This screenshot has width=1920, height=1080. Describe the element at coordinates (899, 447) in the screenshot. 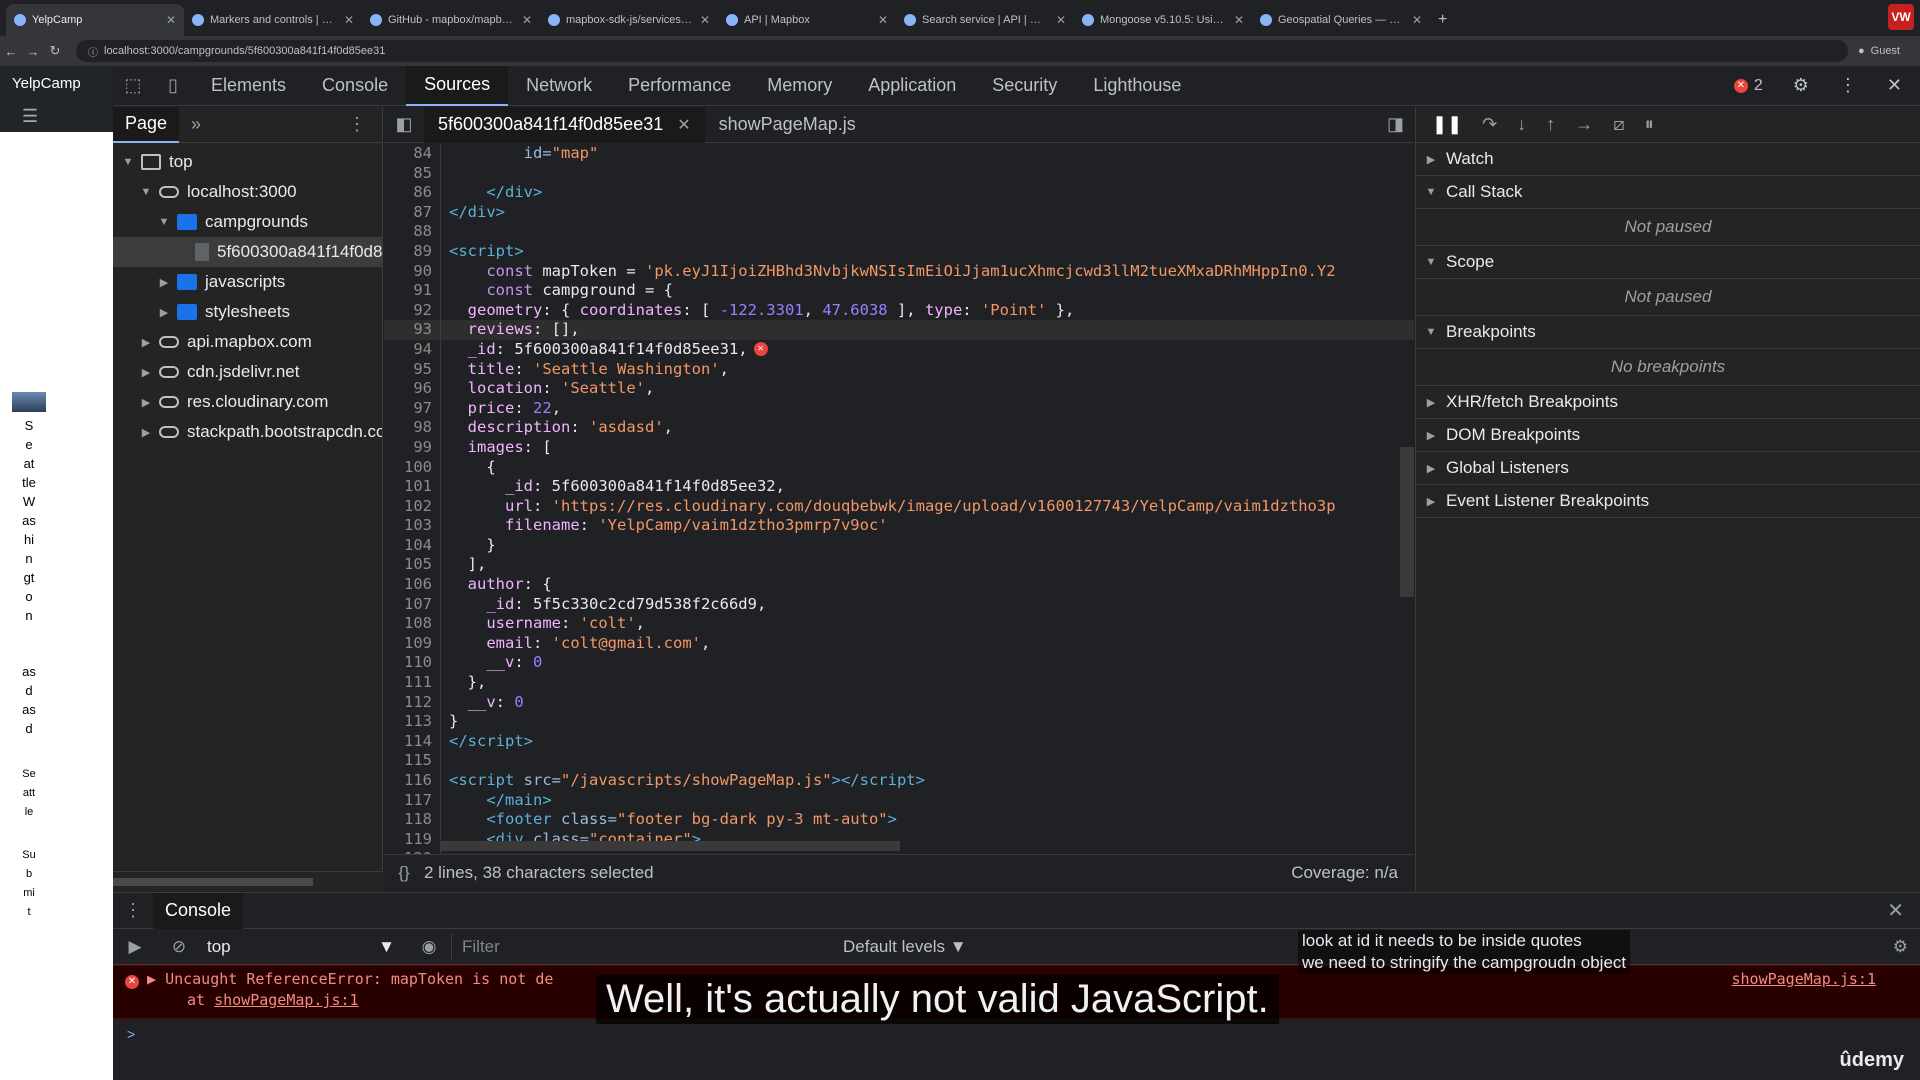

I see `code-line: 99 images: [` at that location.